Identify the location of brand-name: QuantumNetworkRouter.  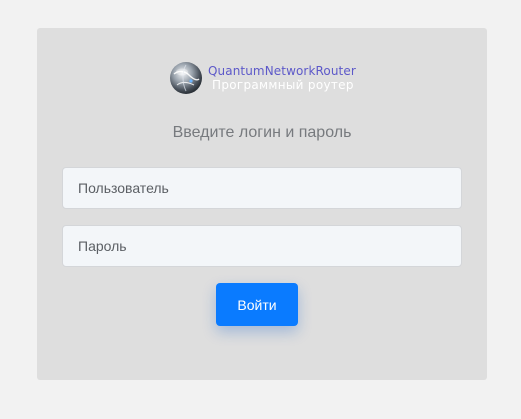
(282, 71).